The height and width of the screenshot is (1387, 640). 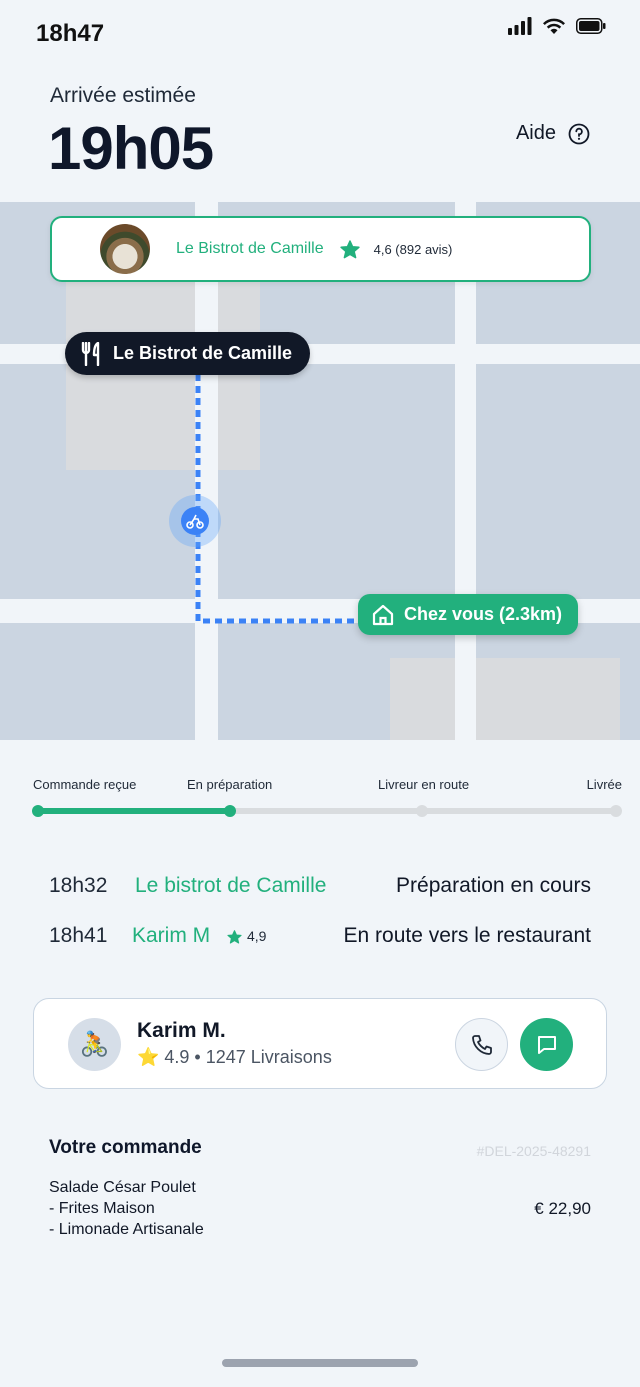 I want to click on courier-location-marker, so click(x=195, y=521).